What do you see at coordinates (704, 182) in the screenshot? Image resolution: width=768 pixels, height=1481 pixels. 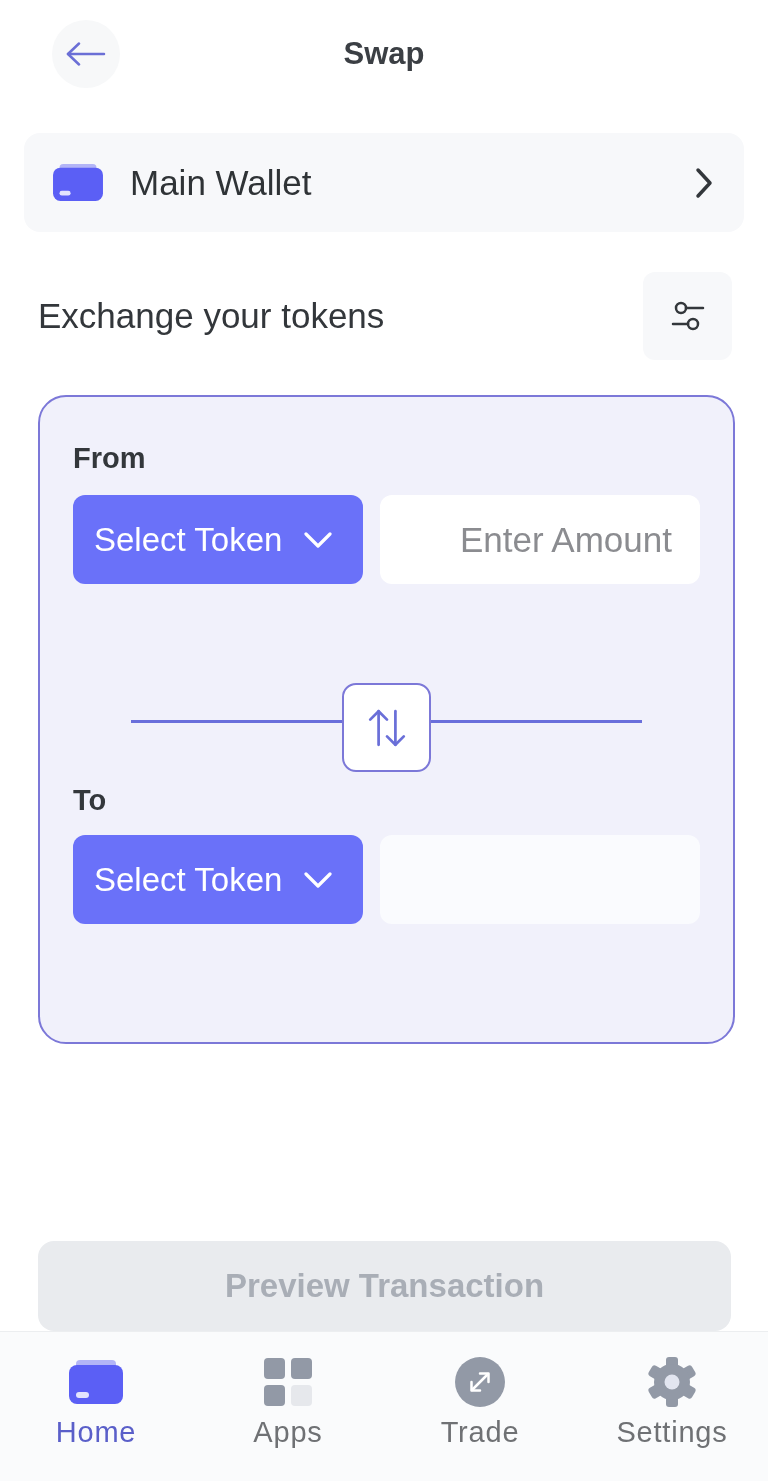 I see `chevron-right-icon` at bounding box center [704, 182].